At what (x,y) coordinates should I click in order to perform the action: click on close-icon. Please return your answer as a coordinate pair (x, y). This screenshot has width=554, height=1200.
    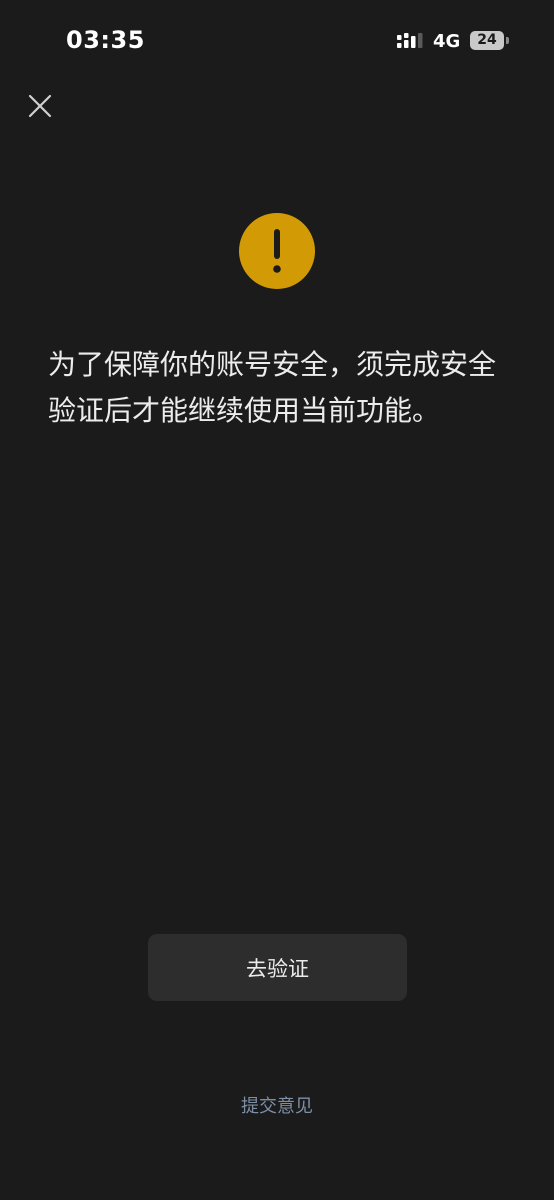
    Looking at the image, I should click on (40, 106).